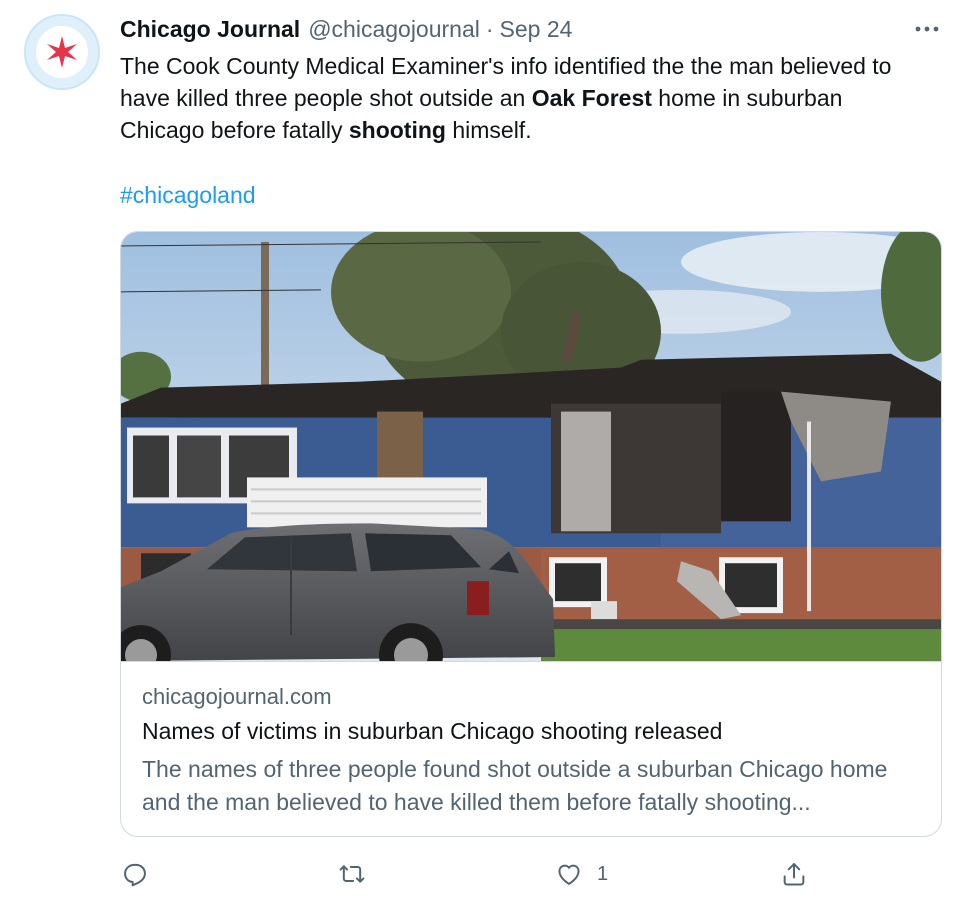  I want to click on red-star-icon, so click(62, 52).